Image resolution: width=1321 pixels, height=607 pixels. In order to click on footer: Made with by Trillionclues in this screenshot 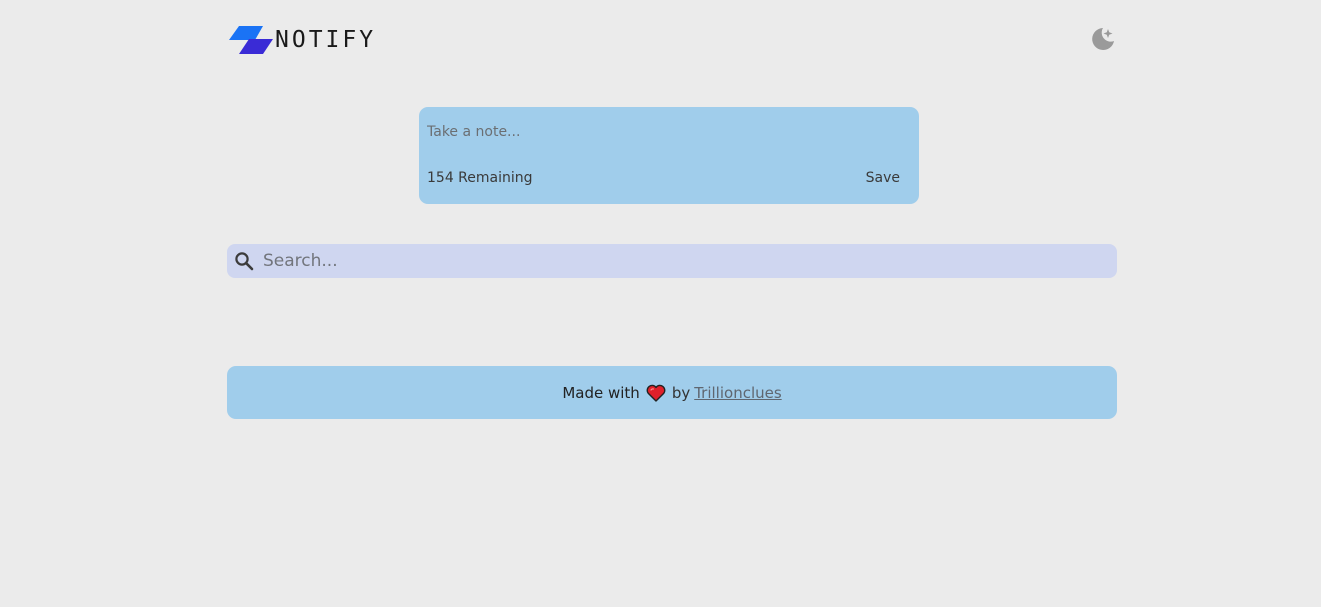, I will do `click(672, 392)`.